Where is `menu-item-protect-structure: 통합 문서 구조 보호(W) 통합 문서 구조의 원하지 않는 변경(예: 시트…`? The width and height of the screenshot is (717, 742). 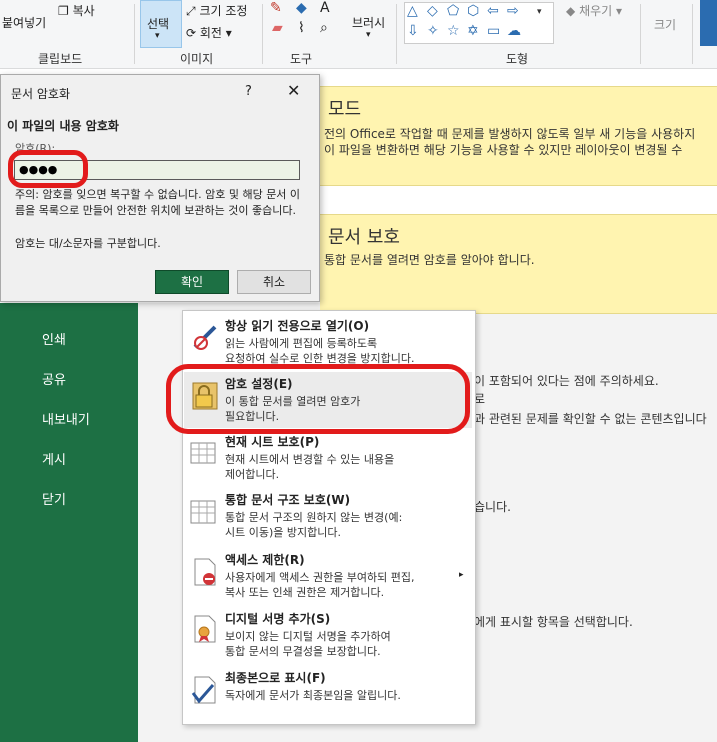
menu-item-protect-structure: 통합 문서 구조 보호(W) 통합 문서 구조의 원하지 않는 변경(예: 시트… is located at coordinates (328, 517).